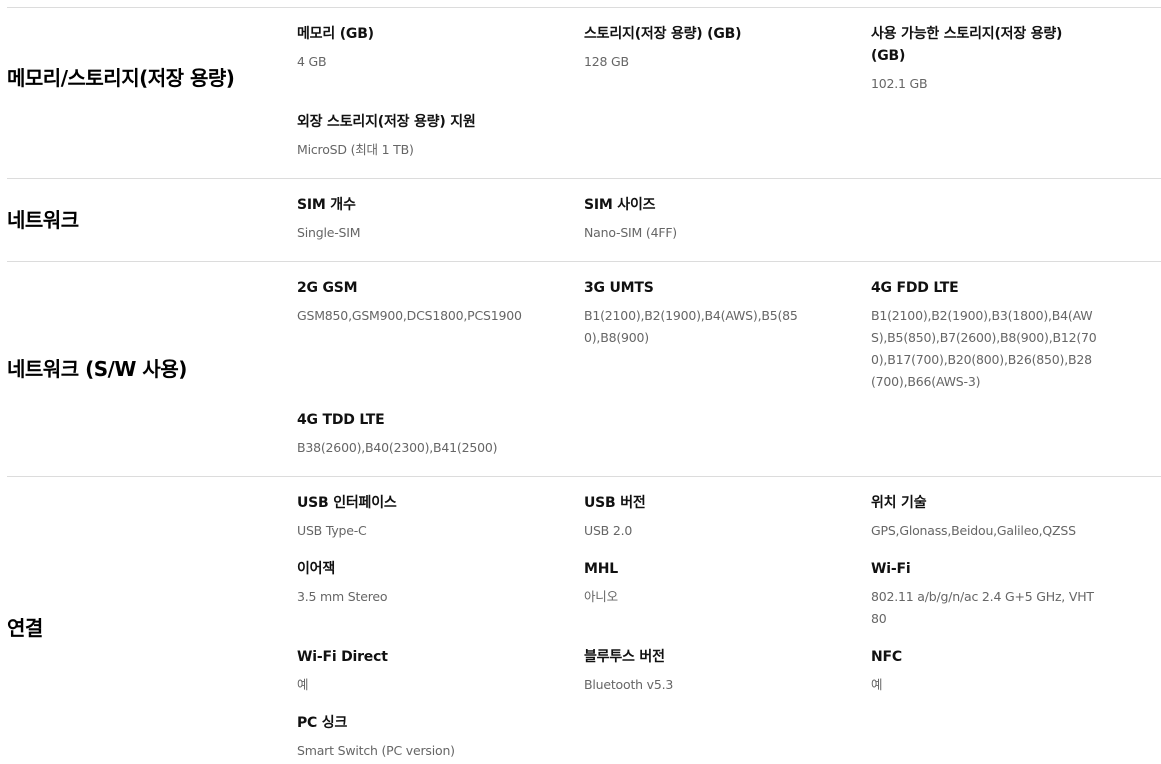 This screenshot has width=1161, height=764. Describe the element at coordinates (409, 315) in the screenshot. I see `spec-value: GSM850,GSM900,DCS1800,PCS1900` at that location.